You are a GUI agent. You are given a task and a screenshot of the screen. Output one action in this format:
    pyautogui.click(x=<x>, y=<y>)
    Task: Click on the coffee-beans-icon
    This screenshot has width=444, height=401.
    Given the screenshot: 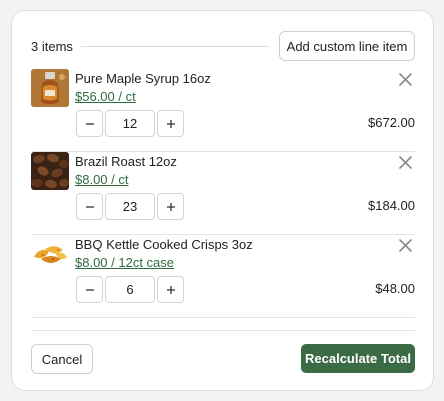 What is the action you would take?
    pyautogui.click(x=50, y=171)
    